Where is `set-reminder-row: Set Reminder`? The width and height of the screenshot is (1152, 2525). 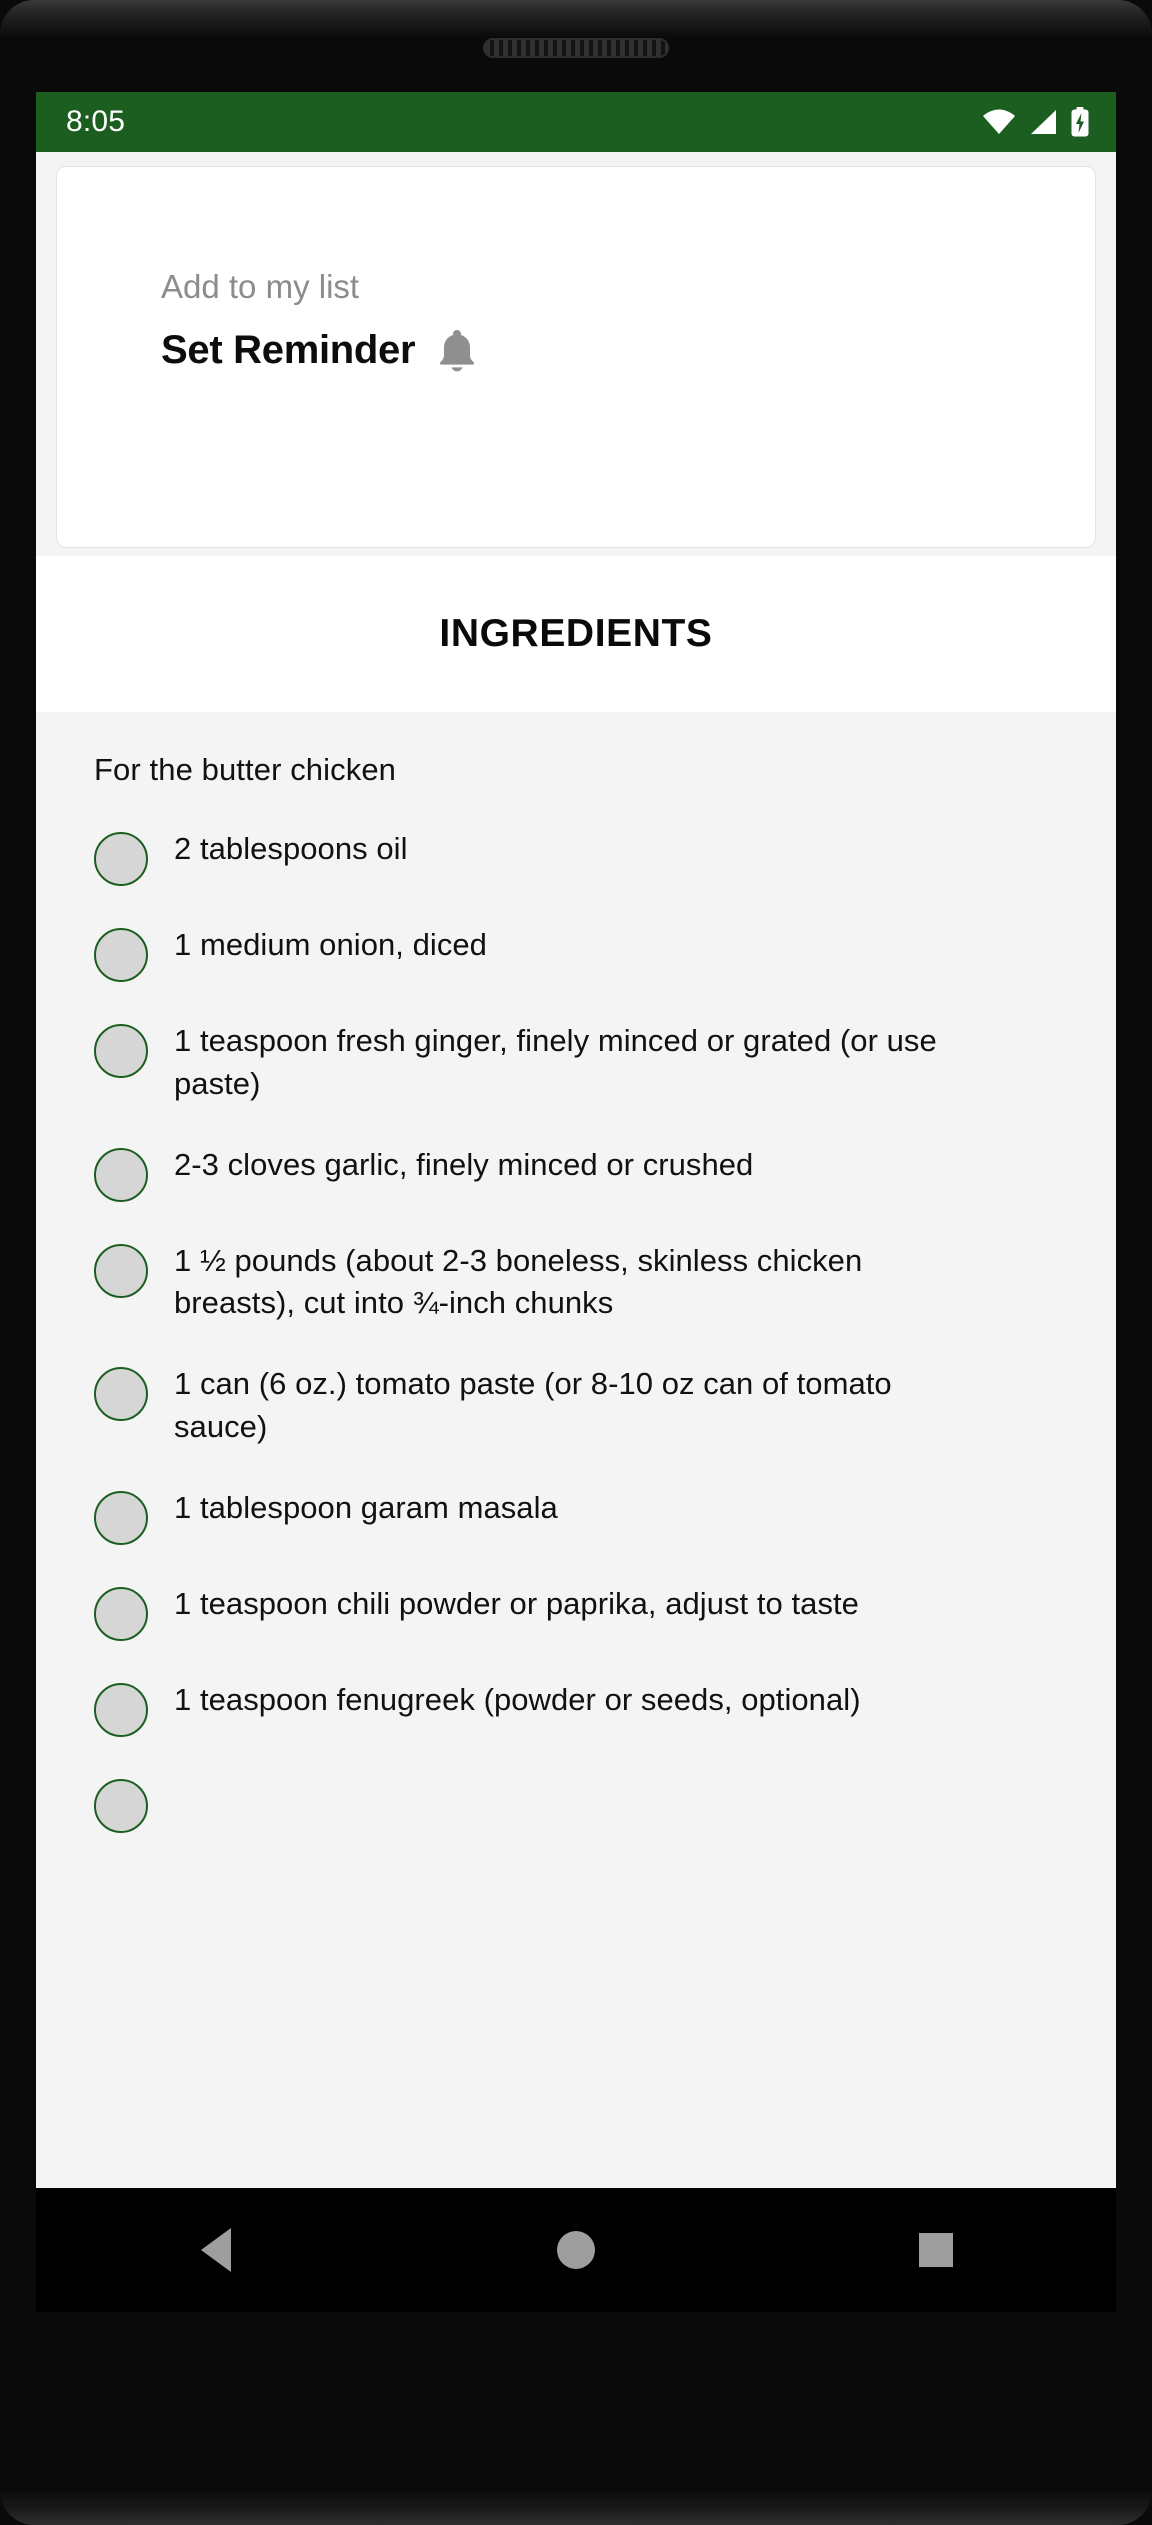 set-reminder-row: Set Reminder is located at coordinates (628, 351).